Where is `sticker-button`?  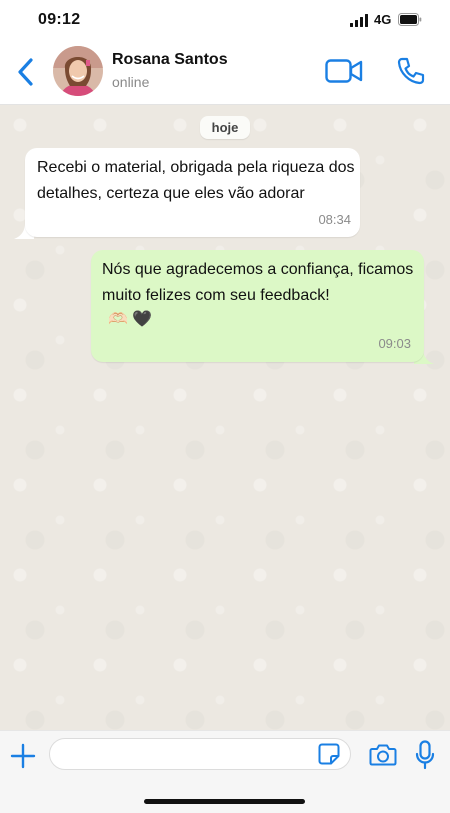 sticker-button is located at coordinates (329, 754).